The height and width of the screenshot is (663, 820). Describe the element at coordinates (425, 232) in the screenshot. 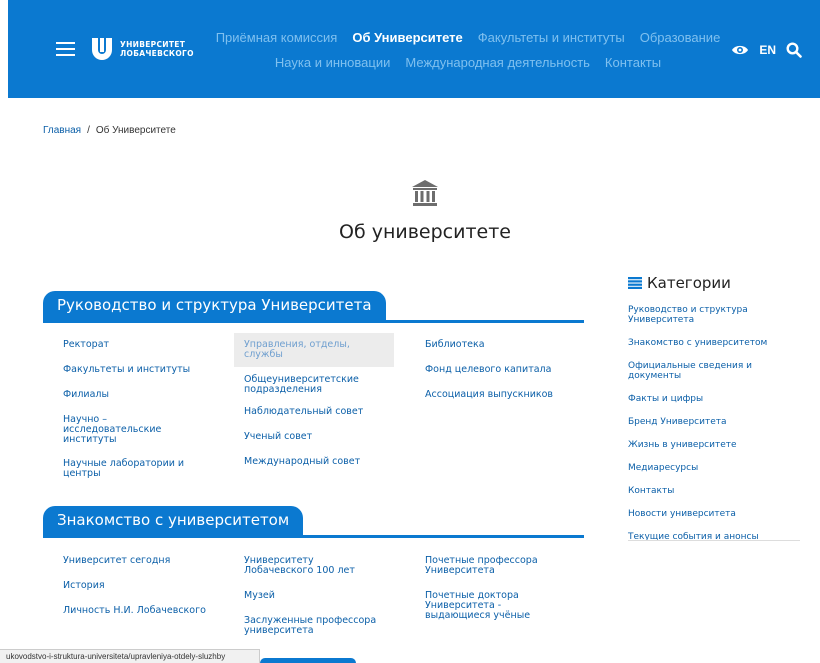

I see `page-title: Об университете` at that location.